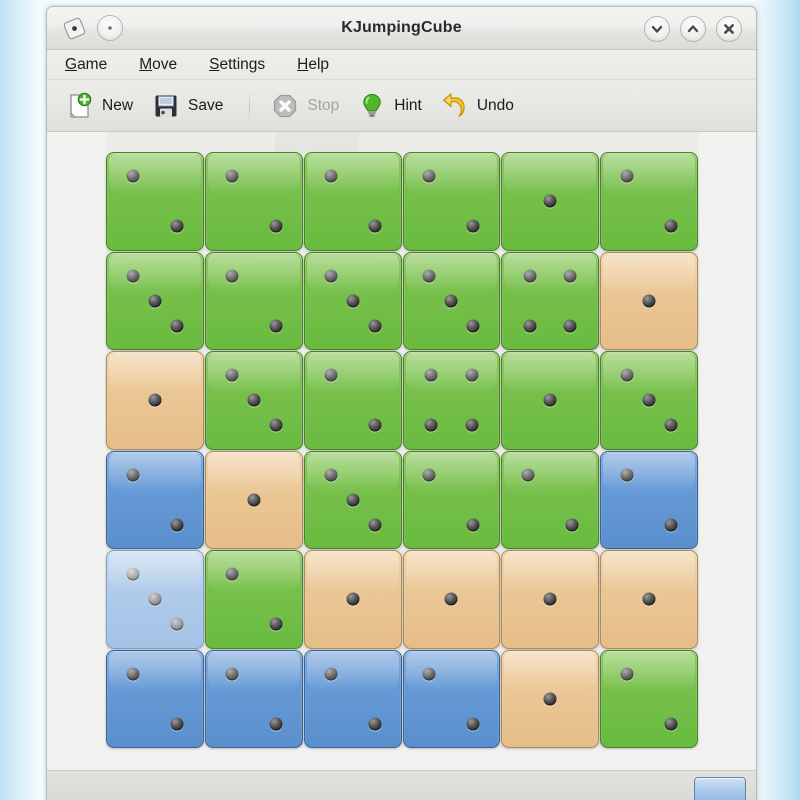  What do you see at coordinates (352, 300) in the screenshot?
I see `board-cell-r2c3` at bounding box center [352, 300].